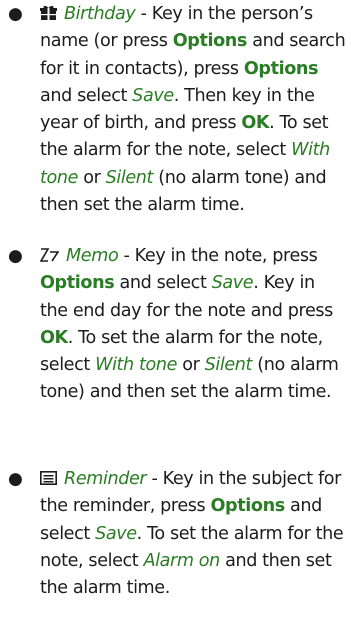  What do you see at coordinates (136, 365) in the screenshot?
I see `term-with-tone: With tone` at bounding box center [136, 365].